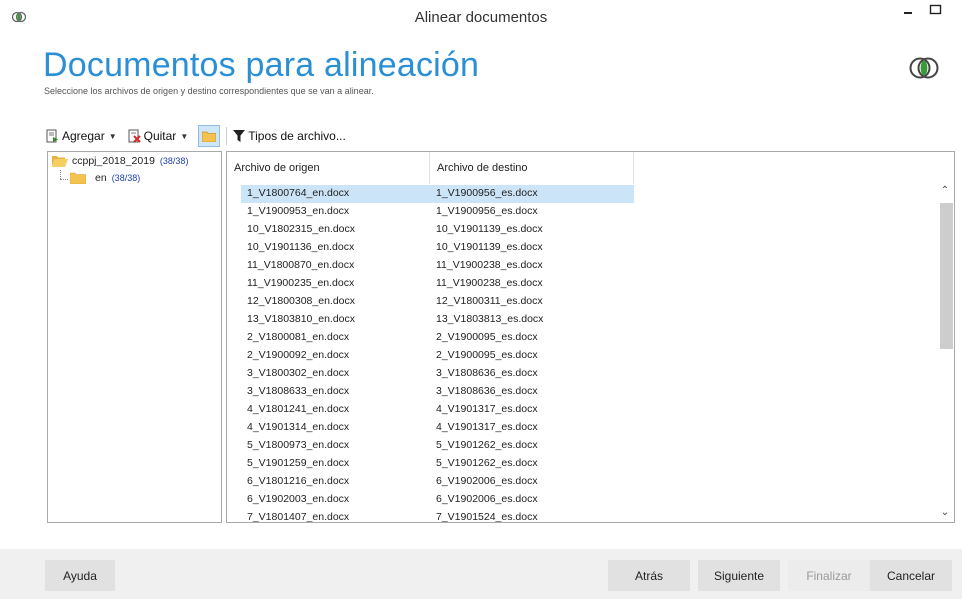 Image resolution: width=962 pixels, height=599 pixels. Describe the element at coordinates (490, 319) in the screenshot. I see `target-file-cell: 13_V1803813_es.docx` at that location.